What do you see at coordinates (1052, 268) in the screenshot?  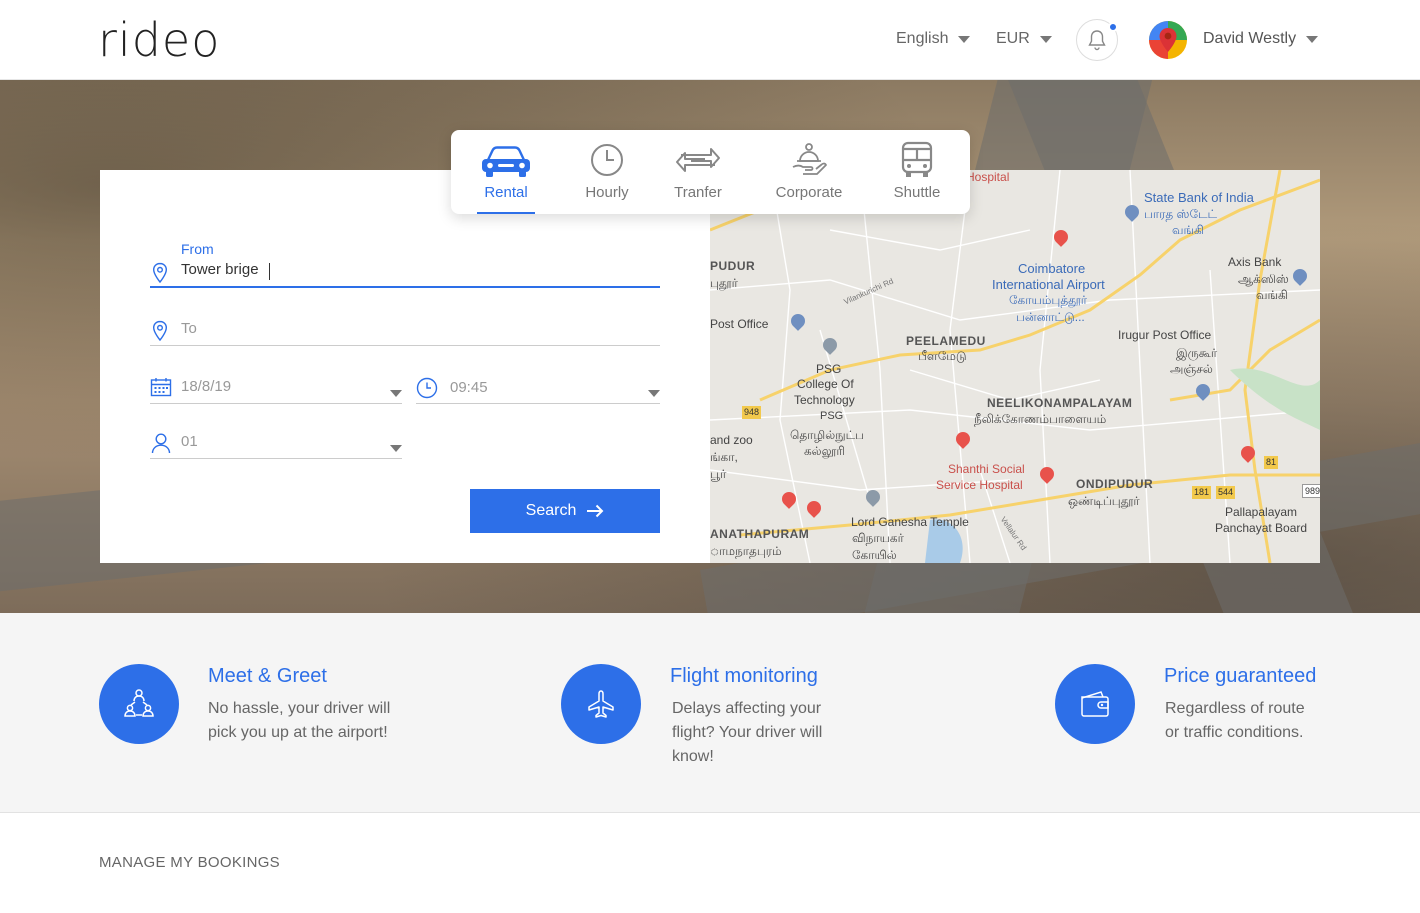 I see `map-label: Coimbatore` at bounding box center [1052, 268].